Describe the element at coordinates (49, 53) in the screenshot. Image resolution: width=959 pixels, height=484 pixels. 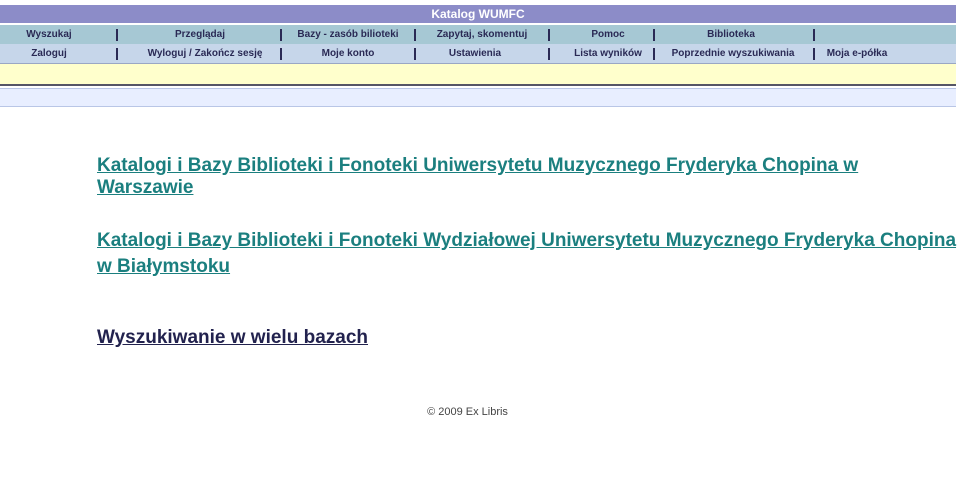
I see `nav-zaloguj: Zaloguj` at that location.